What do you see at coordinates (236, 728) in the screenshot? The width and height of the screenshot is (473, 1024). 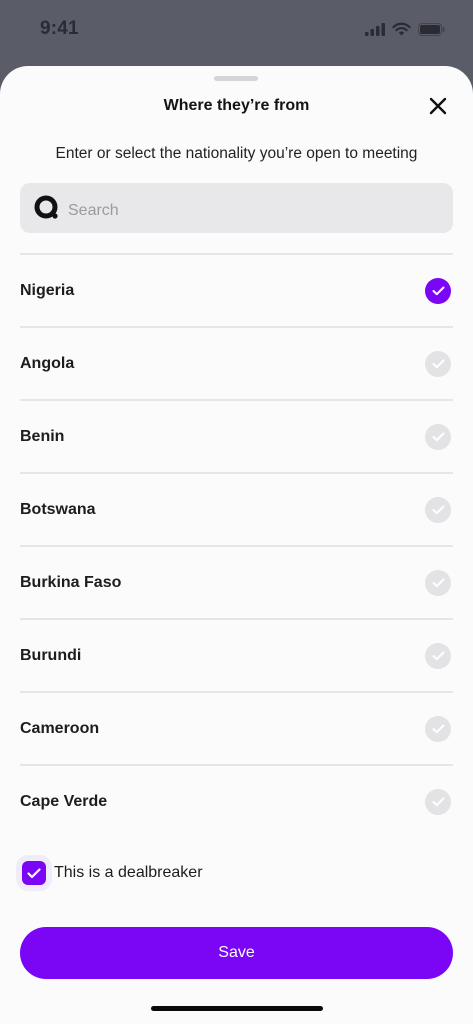 I see `country-row: Cameroon` at bounding box center [236, 728].